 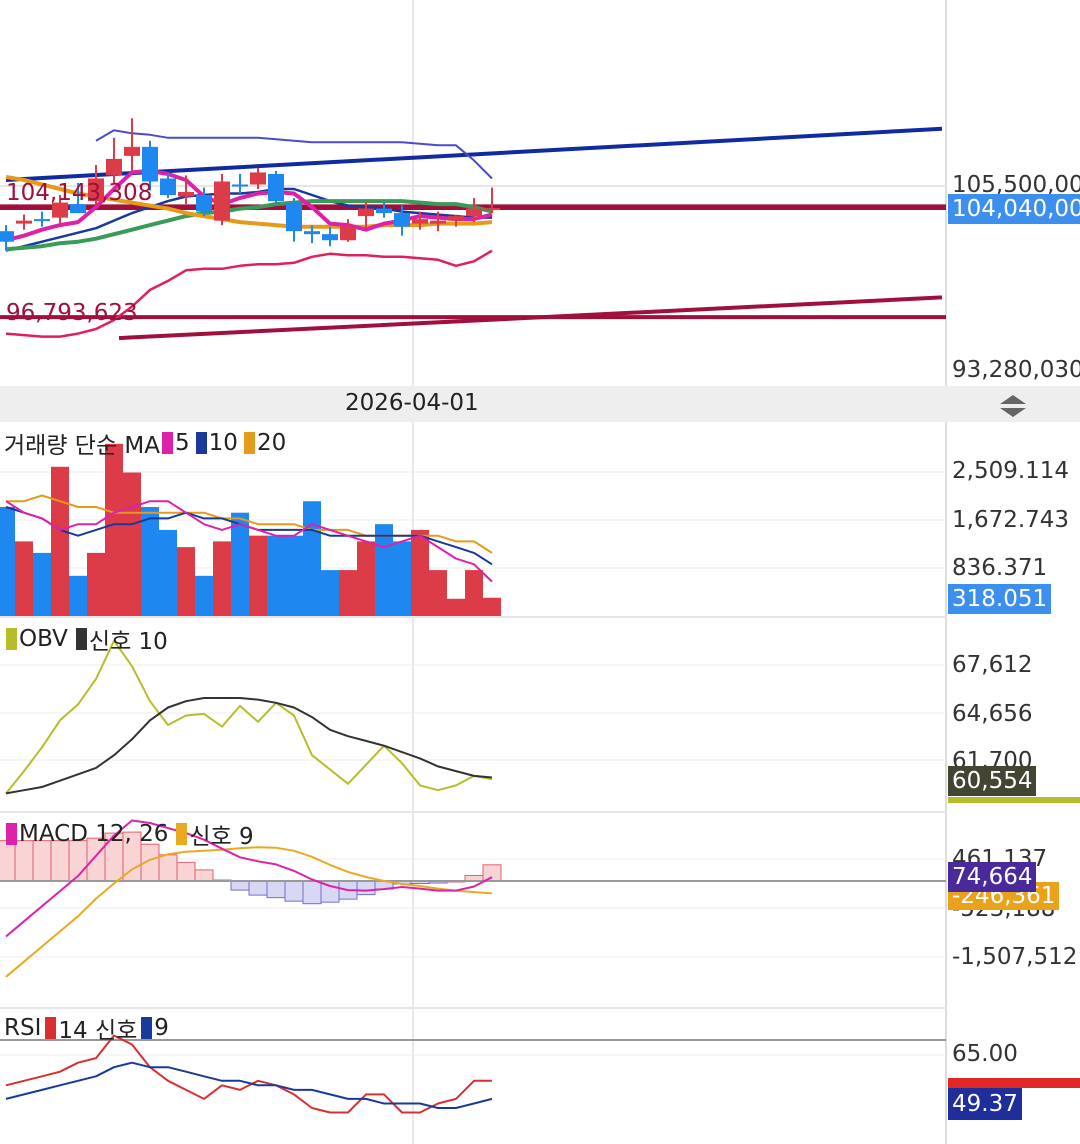 What do you see at coordinates (1011, 471) in the screenshot?
I see `volume-axis-label: 2,509.114` at bounding box center [1011, 471].